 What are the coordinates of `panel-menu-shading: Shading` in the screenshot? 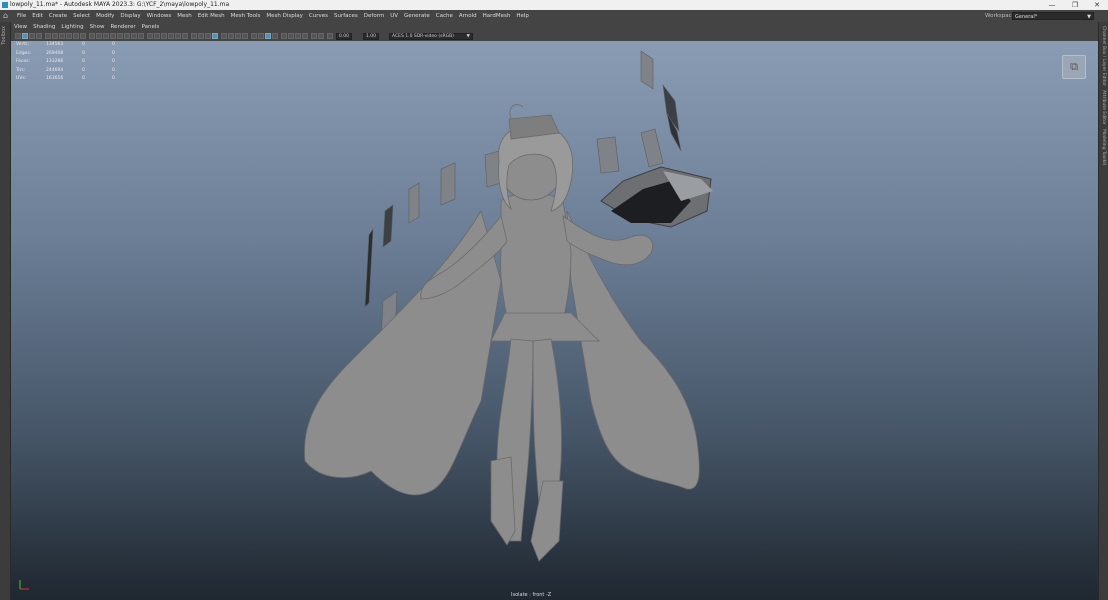 It's located at (44, 27).